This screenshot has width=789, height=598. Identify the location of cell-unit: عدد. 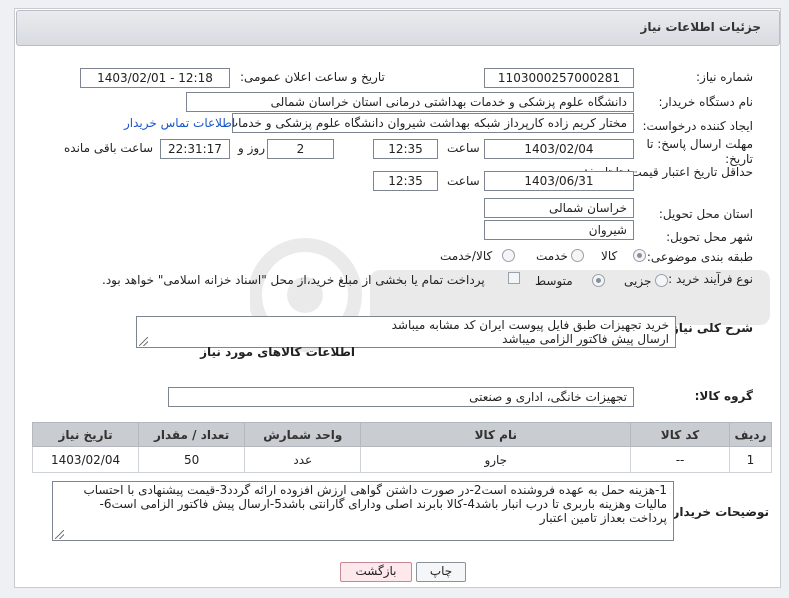
(303, 459).